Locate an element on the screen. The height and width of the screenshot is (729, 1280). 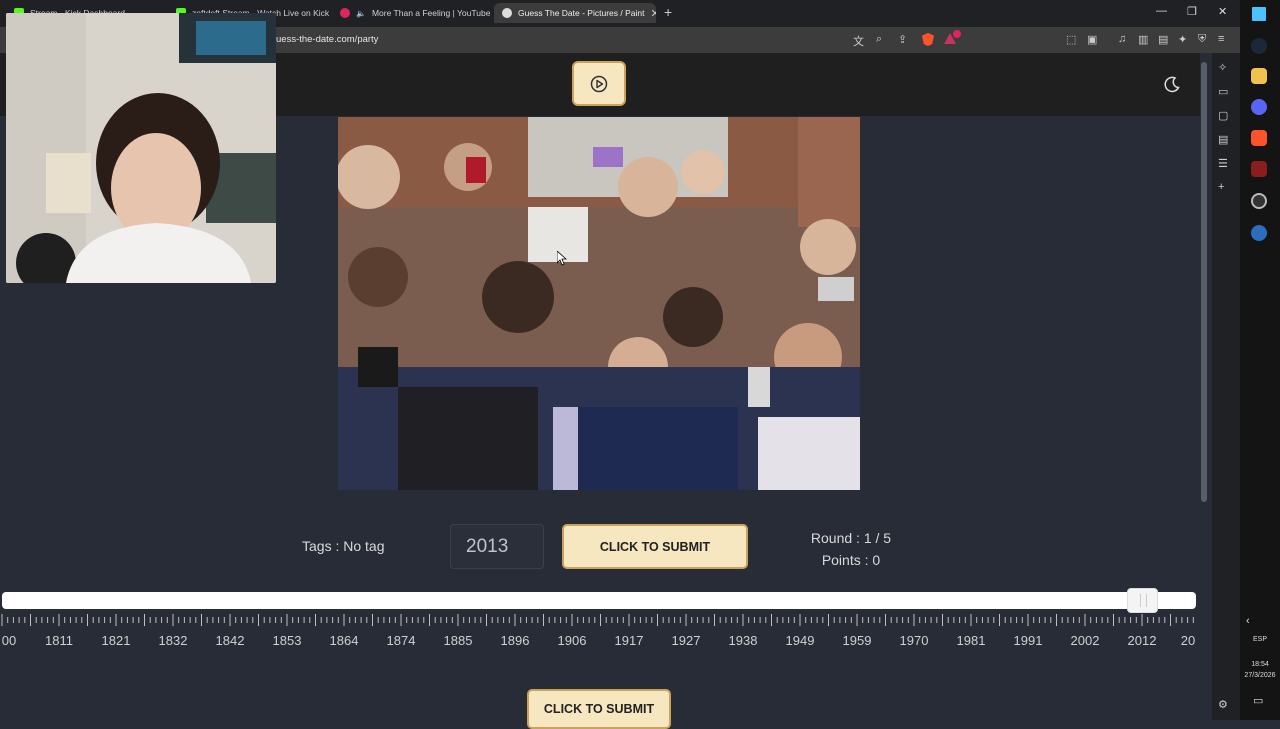
wallet-panel-icon: ▢ is located at coordinates (1223, 115).